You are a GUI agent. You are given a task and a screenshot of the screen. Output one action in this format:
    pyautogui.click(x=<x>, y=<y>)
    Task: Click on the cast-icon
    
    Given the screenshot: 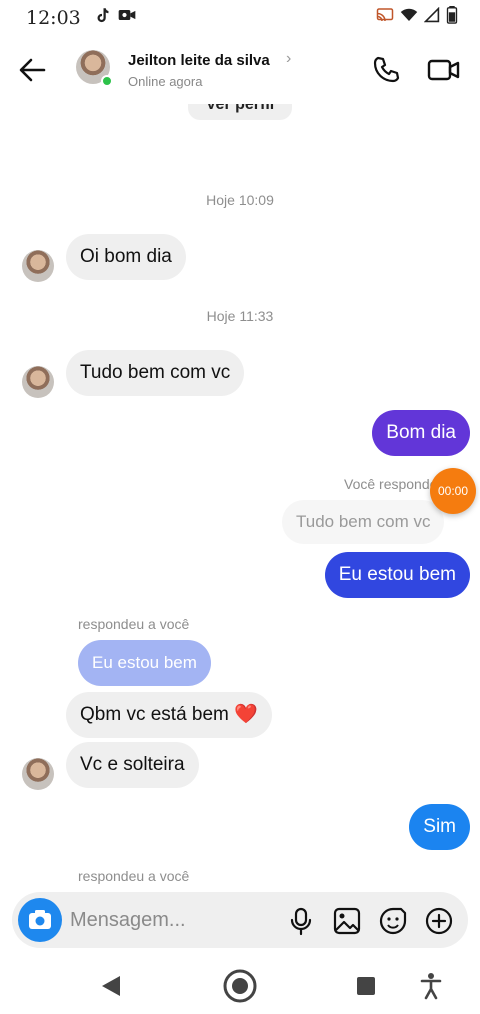 What is the action you would take?
    pyautogui.click(x=385, y=18)
    